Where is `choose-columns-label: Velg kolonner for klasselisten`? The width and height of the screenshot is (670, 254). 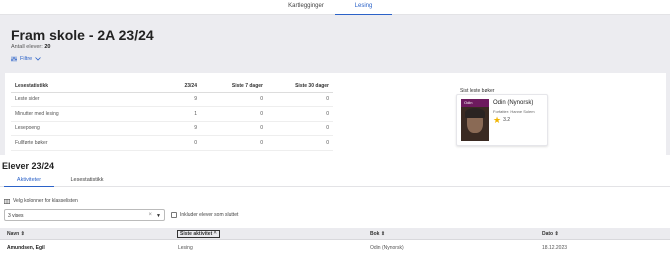
choose-columns-label: Velg kolonner for klasselisten is located at coordinates (45, 201).